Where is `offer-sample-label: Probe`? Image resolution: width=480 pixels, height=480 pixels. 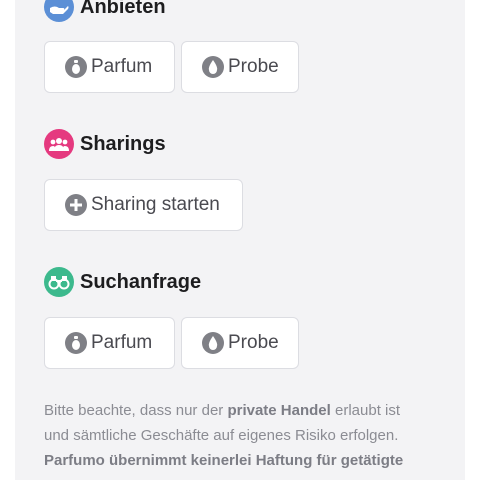
offer-sample-label: Probe is located at coordinates (253, 66).